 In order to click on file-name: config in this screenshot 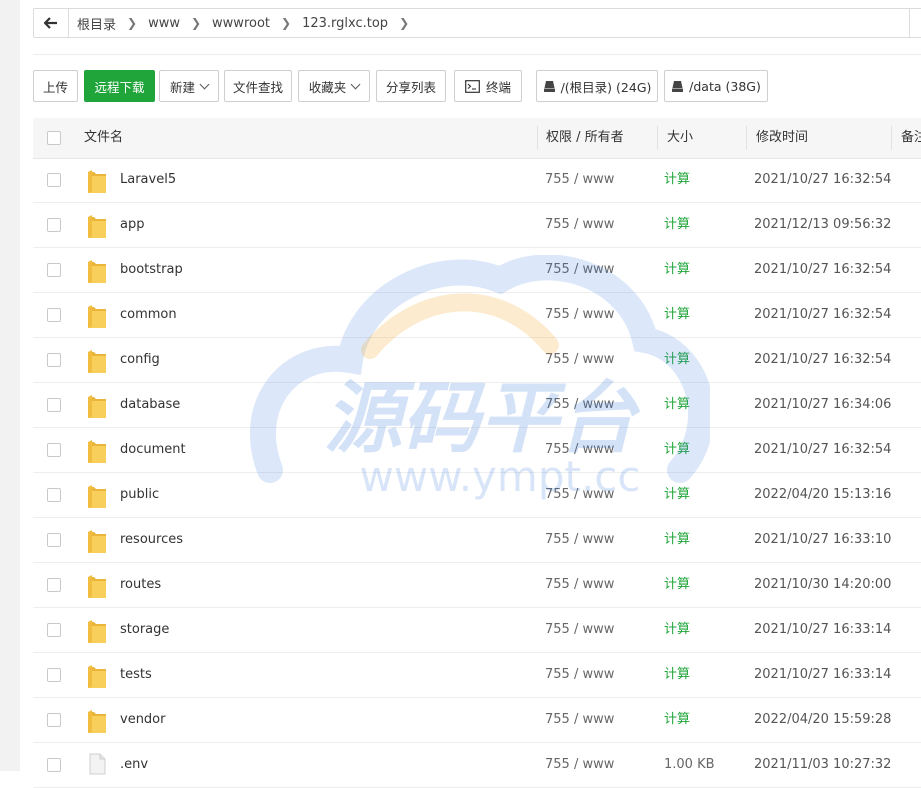, I will do `click(140, 360)`.